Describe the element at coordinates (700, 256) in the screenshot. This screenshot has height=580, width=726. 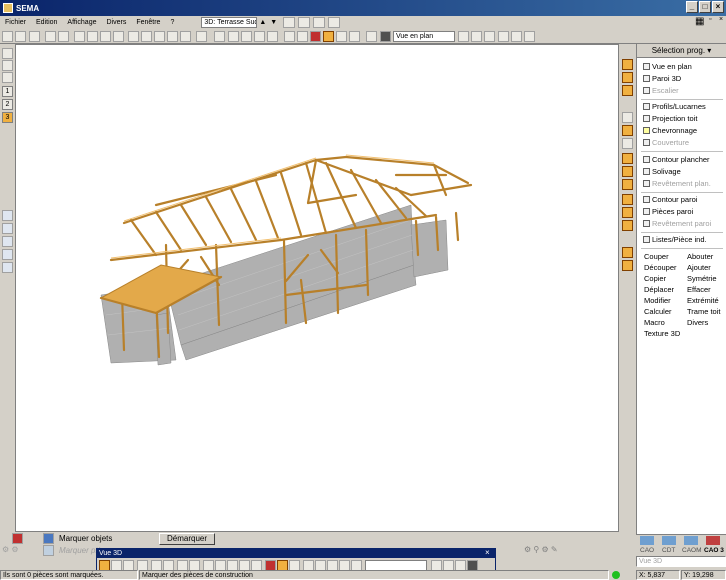
I see `cmd-abouter: Abouter` at that location.